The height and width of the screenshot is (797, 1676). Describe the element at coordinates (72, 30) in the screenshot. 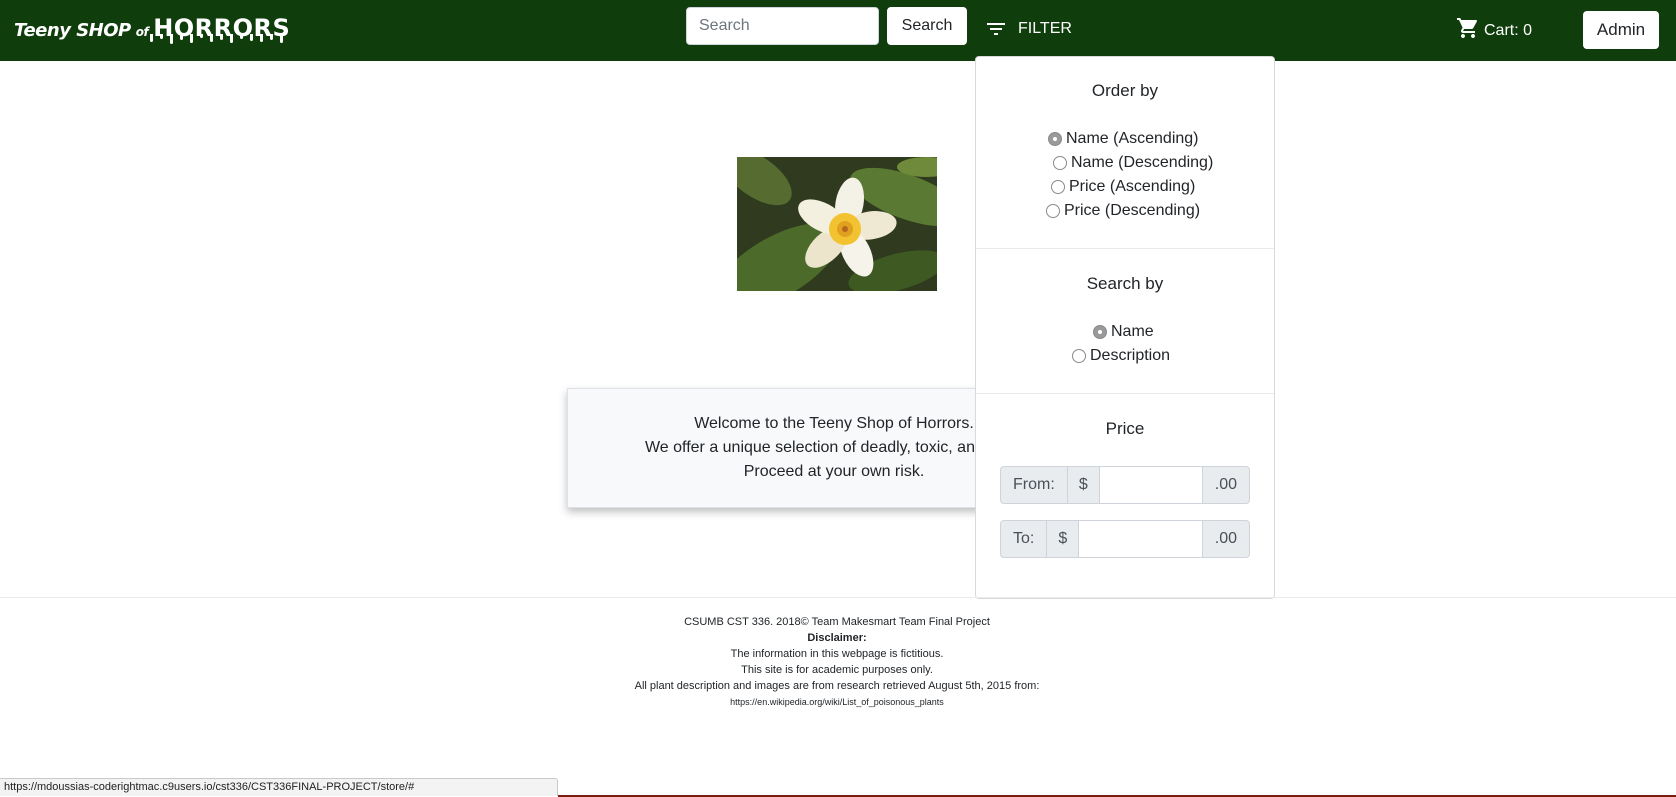

I see `brand-part-teeny-shop: Teeny SHOP` at that location.